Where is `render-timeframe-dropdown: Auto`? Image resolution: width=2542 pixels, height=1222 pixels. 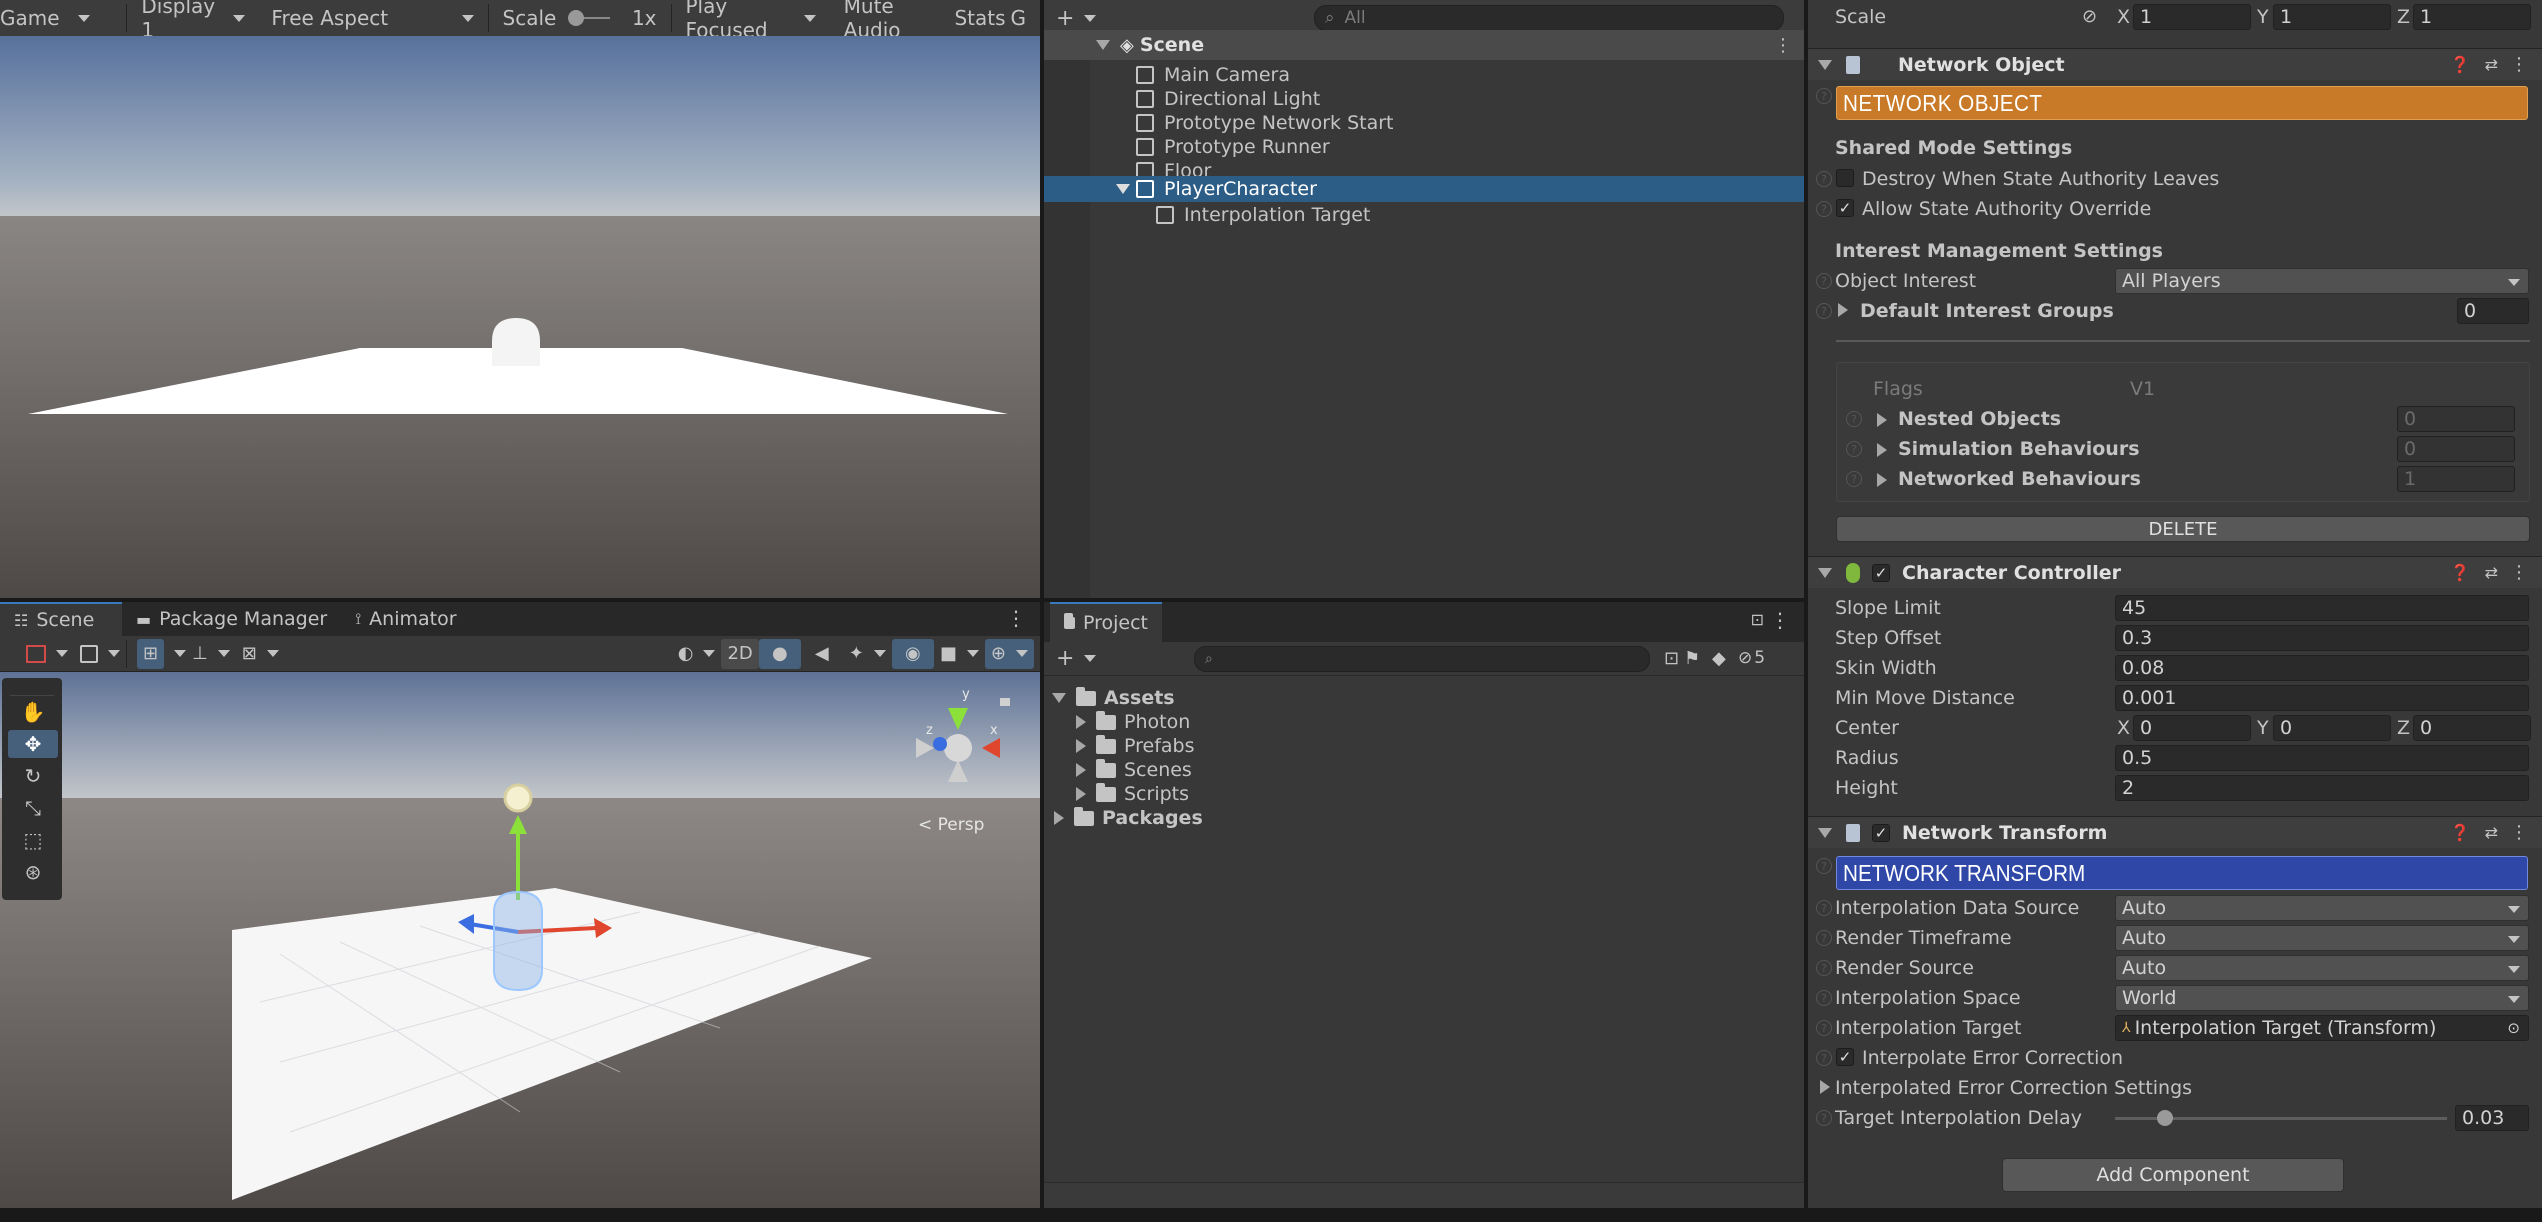 render-timeframe-dropdown: Auto is located at coordinates (2322, 938).